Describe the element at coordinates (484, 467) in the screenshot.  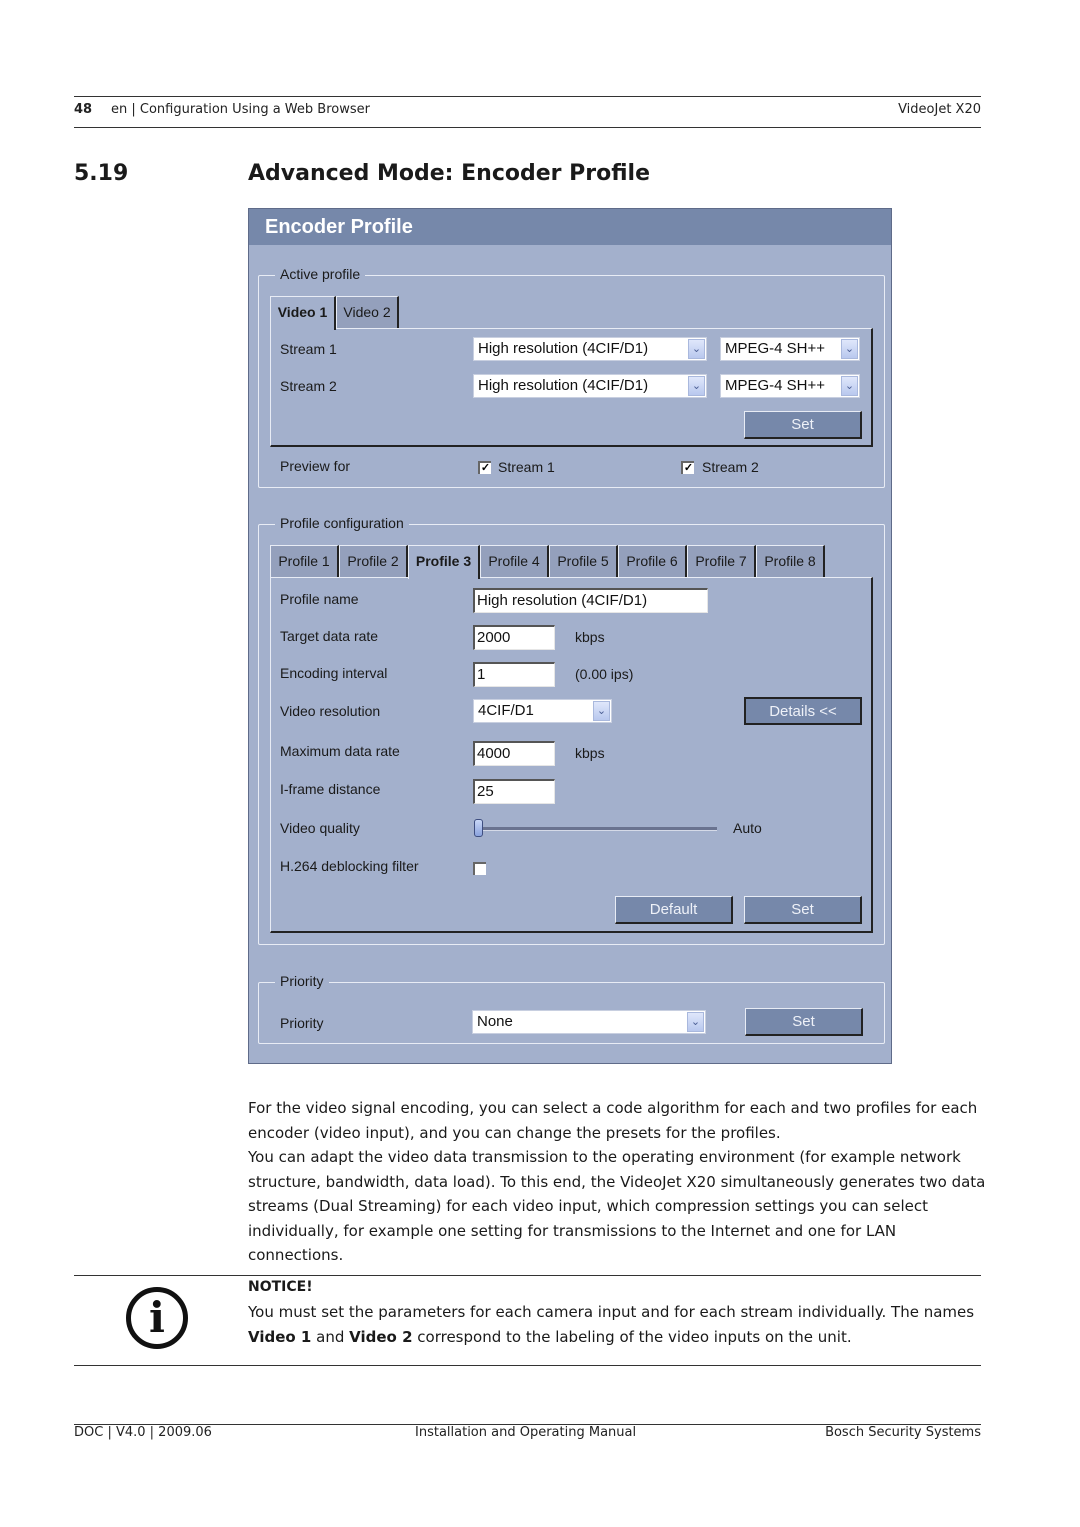
I see `preview-stream-1-checkbox: ✓` at that location.